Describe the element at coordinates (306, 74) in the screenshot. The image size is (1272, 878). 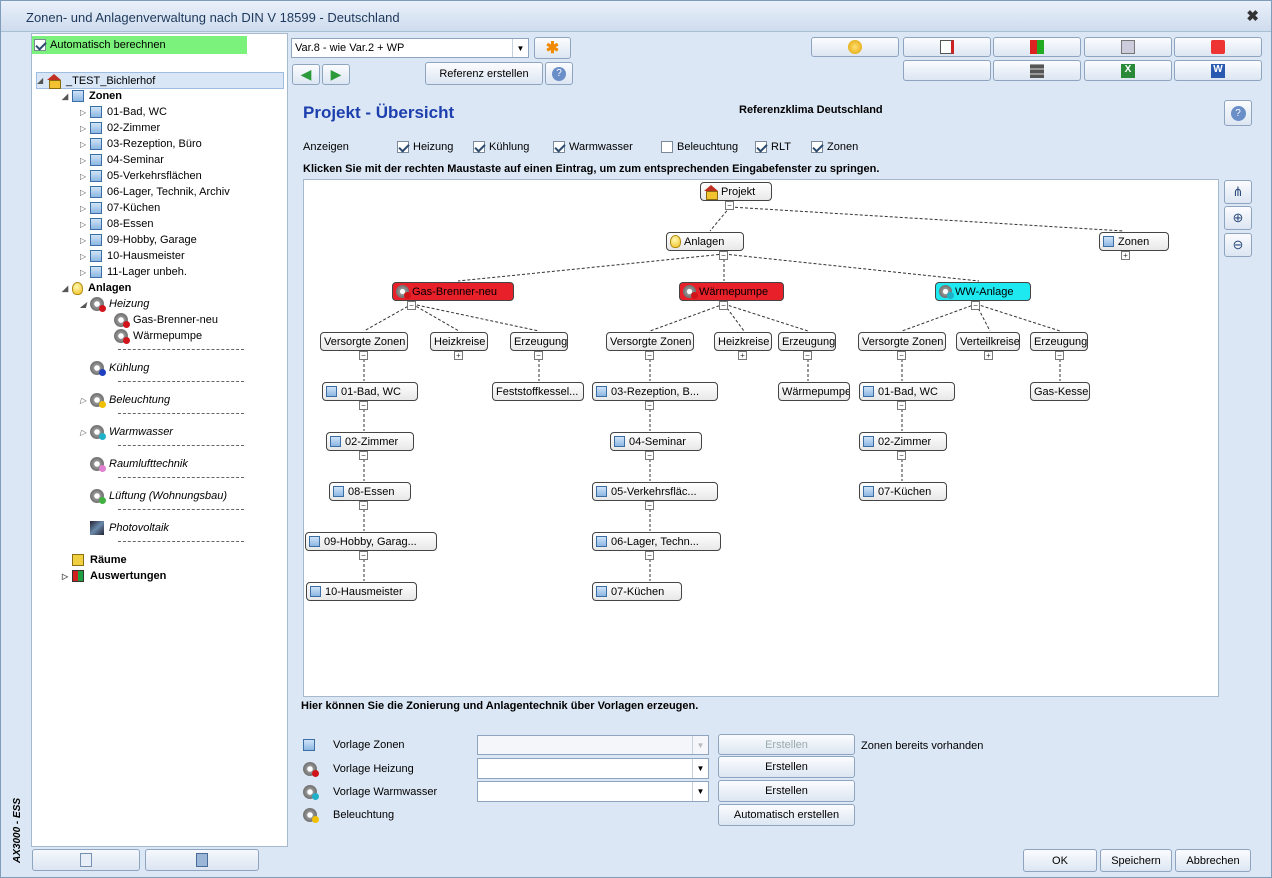
I see `back-button: ◀` at that location.